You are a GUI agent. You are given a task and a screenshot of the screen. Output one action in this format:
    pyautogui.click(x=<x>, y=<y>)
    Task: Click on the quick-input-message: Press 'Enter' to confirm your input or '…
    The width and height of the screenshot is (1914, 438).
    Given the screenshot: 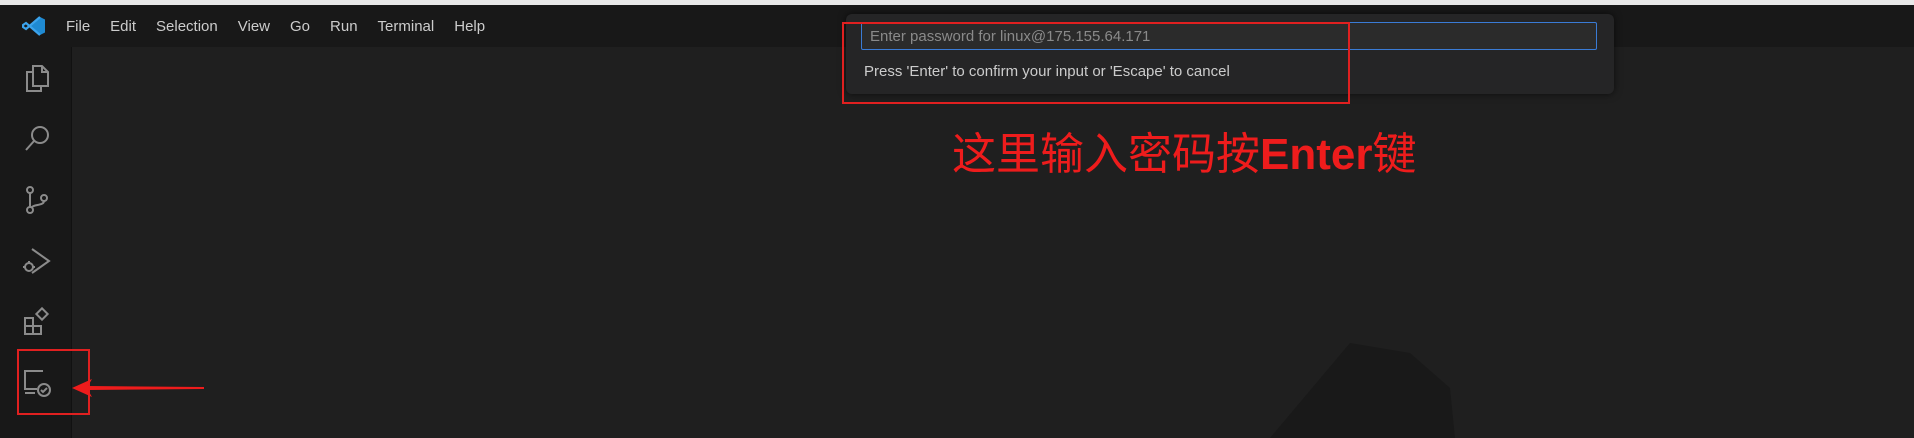 What is the action you would take?
    pyautogui.click(x=1047, y=71)
    